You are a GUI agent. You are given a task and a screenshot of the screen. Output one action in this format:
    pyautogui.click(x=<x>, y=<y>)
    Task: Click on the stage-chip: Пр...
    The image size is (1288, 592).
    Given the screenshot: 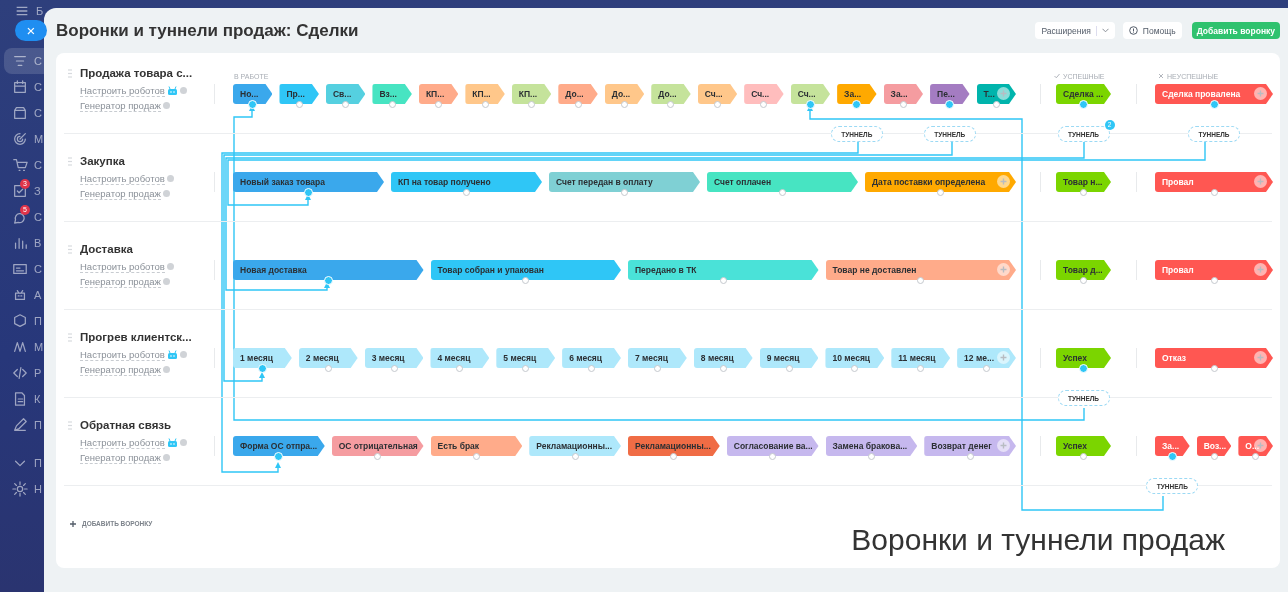 What is the action you would take?
    pyautogui.click(x=299, y=94)
    